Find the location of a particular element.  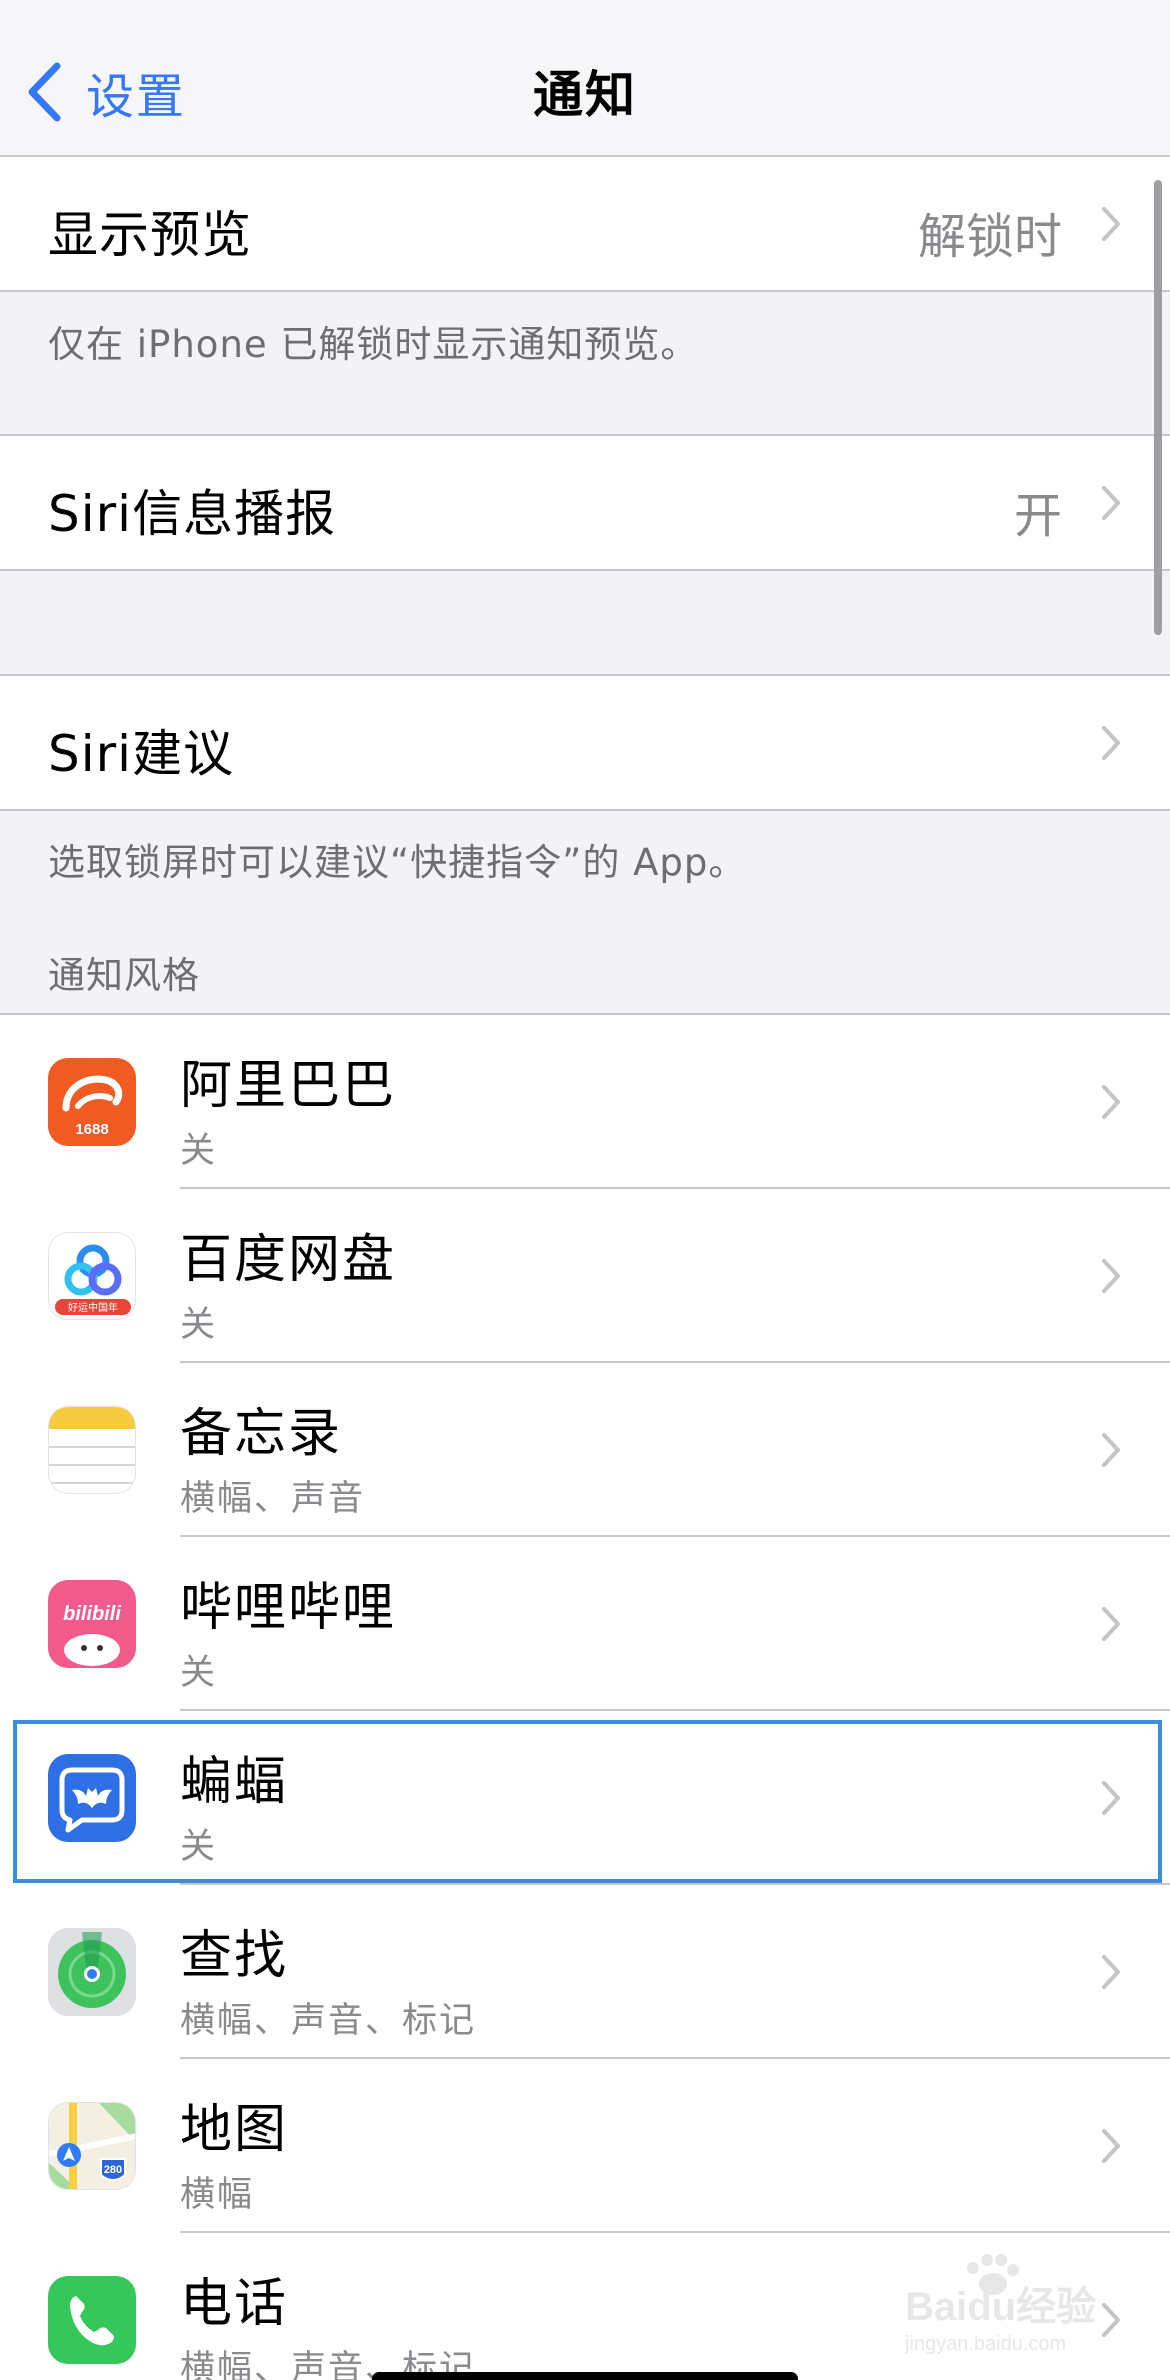

baidu-badge-text: 好运中国年 is located at coordinates (93, 1307).